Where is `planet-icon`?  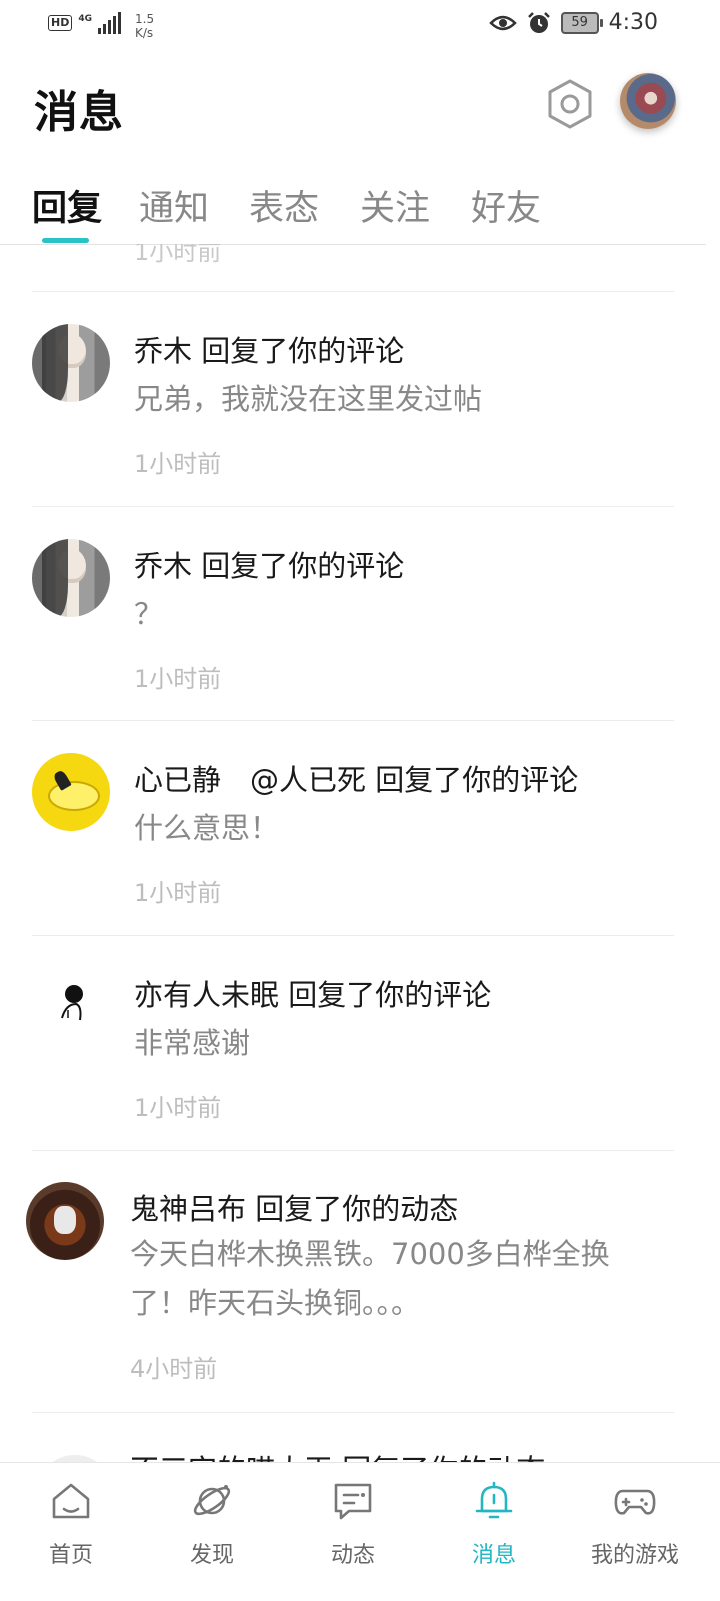 planet-icon is located at coordinates (212, 1500).